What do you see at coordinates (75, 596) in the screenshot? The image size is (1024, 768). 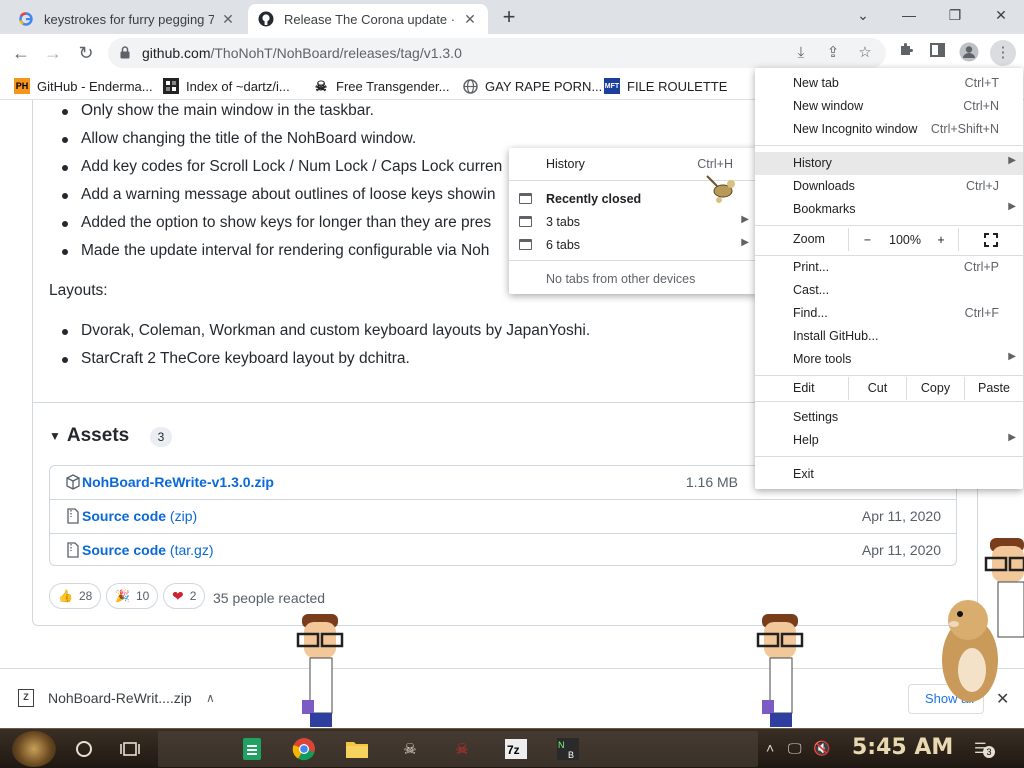 I see `reaction-thumbs-up-button: 👍 28` at bounding box center [75, 596].